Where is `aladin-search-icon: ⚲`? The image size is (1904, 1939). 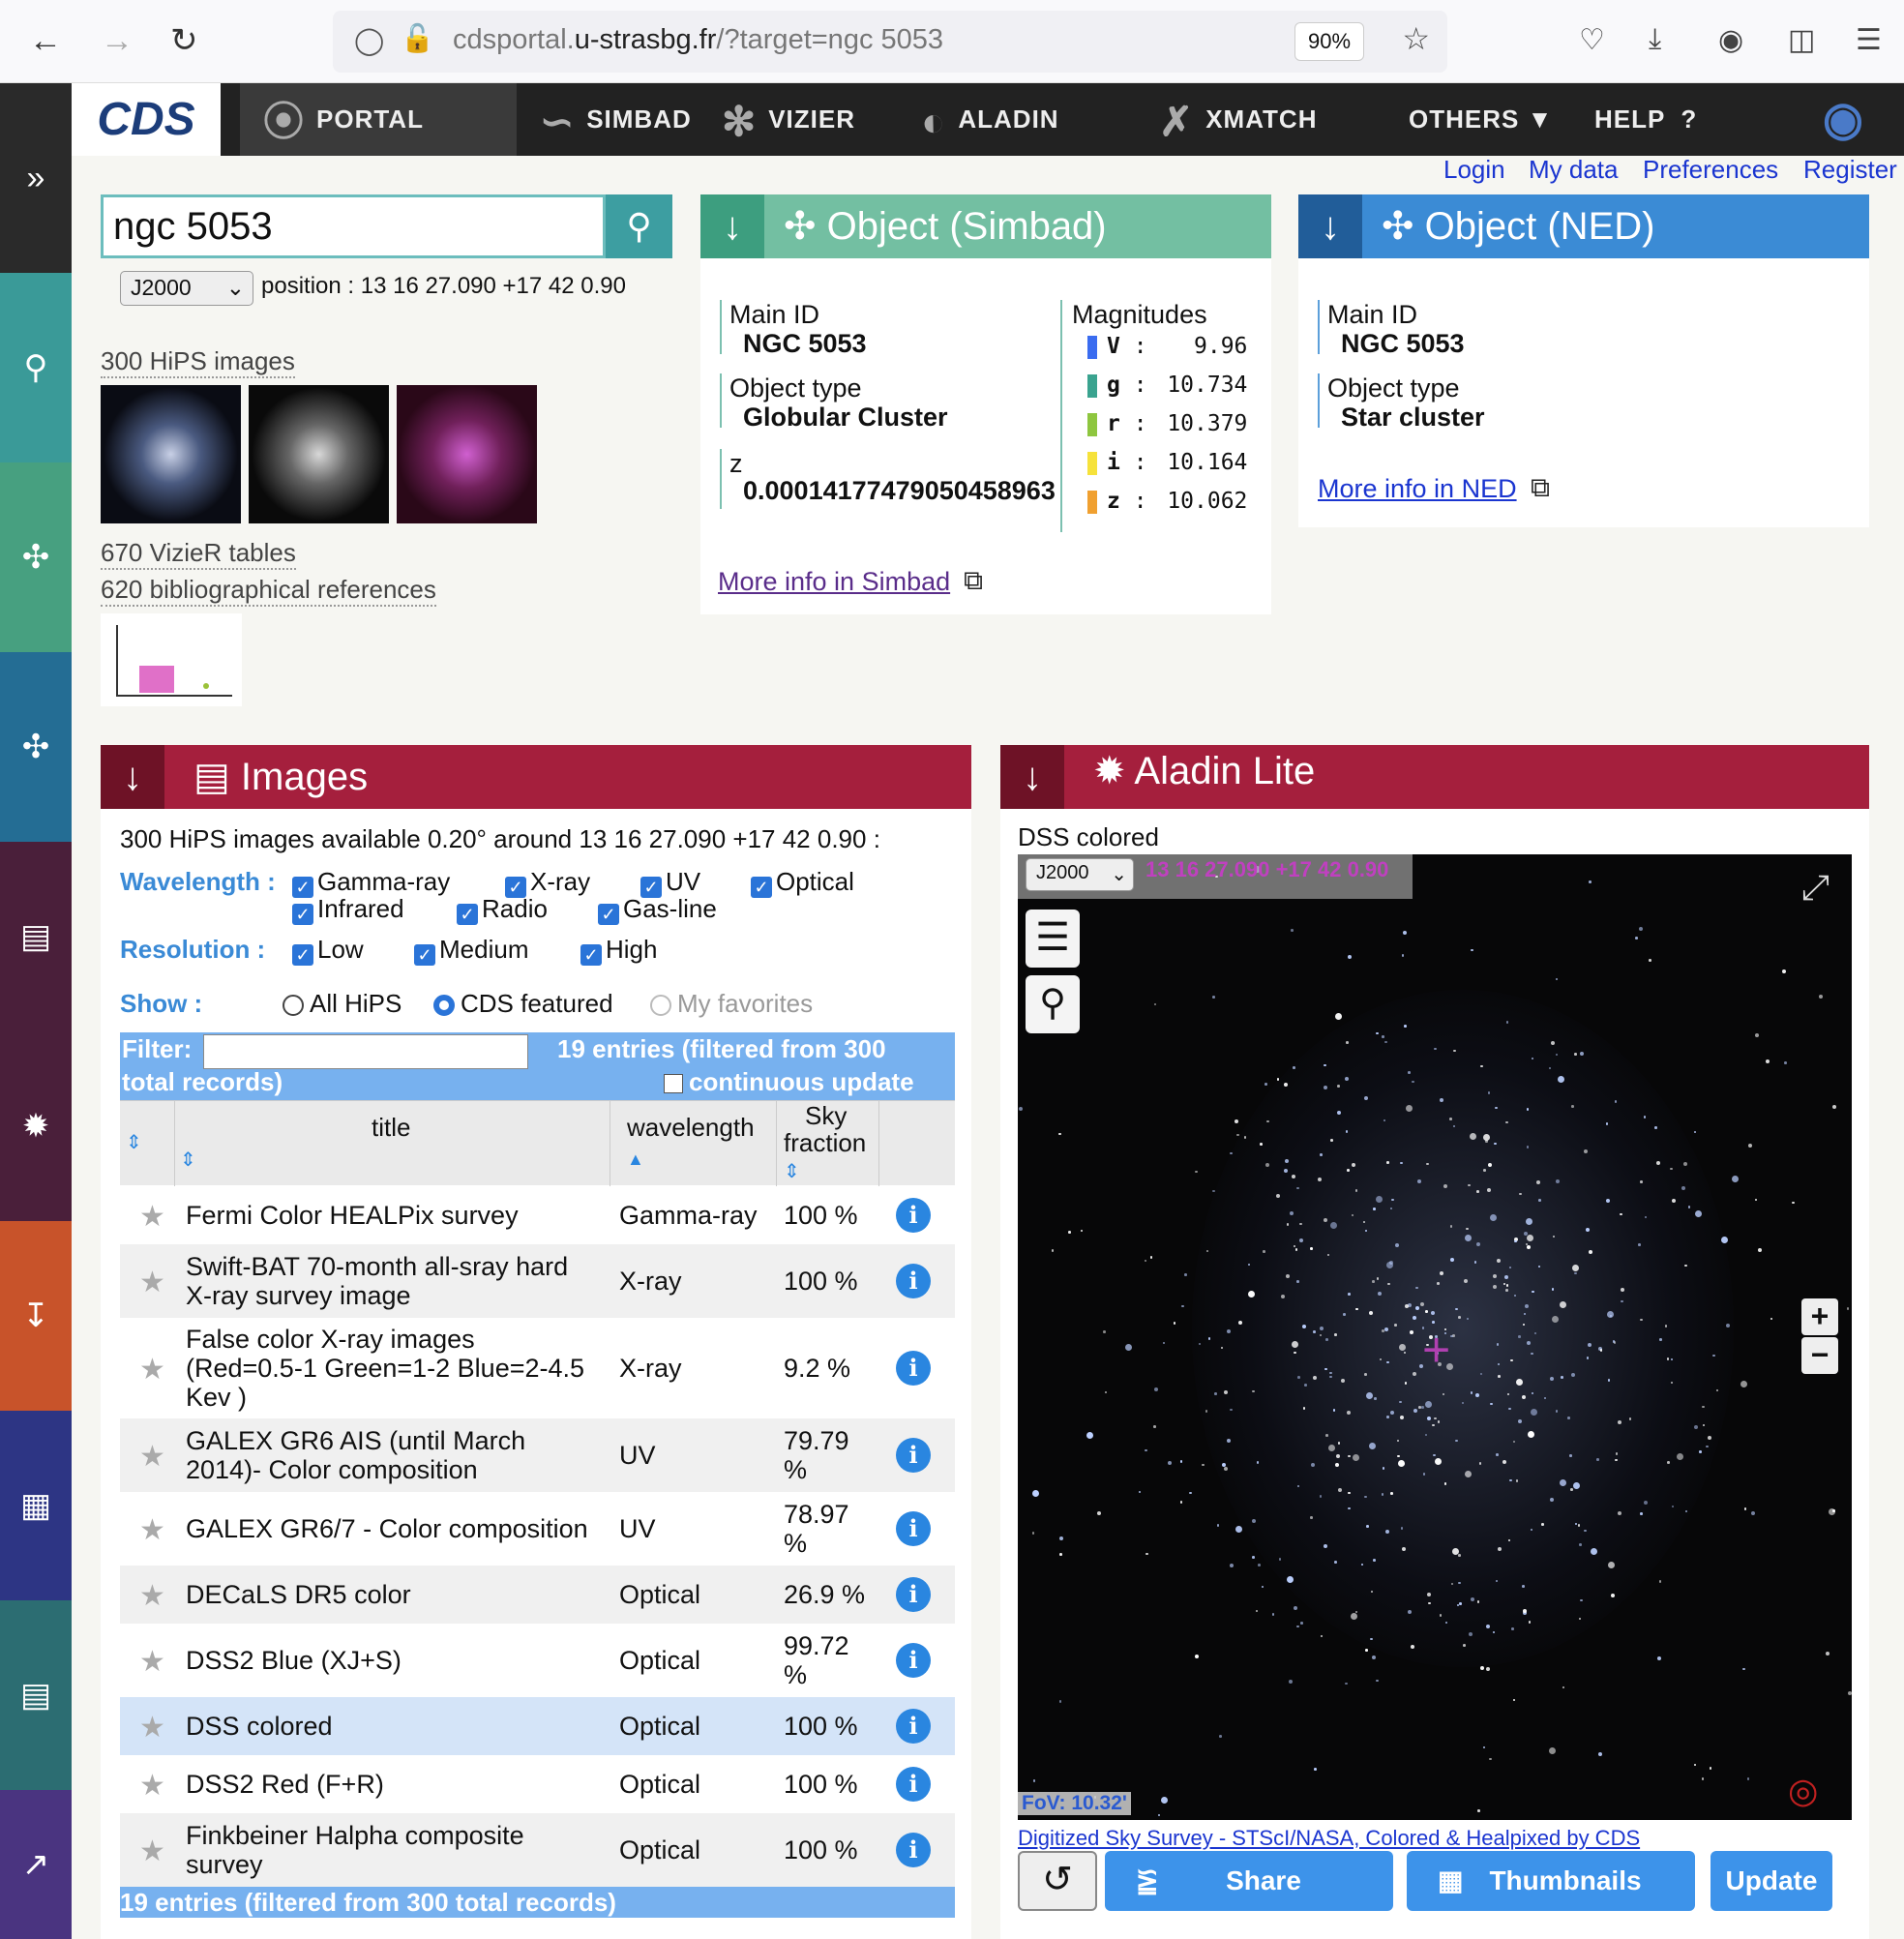 aladin-search-icon: ⚲ is located at coordinates (1053, 1004).